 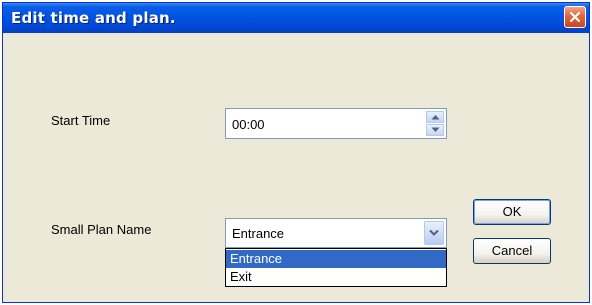 What do you see at coordinates (93, 18) in the screenshot?
I see `window-title: Edit time and plan.` at bounding box center [93, 18].